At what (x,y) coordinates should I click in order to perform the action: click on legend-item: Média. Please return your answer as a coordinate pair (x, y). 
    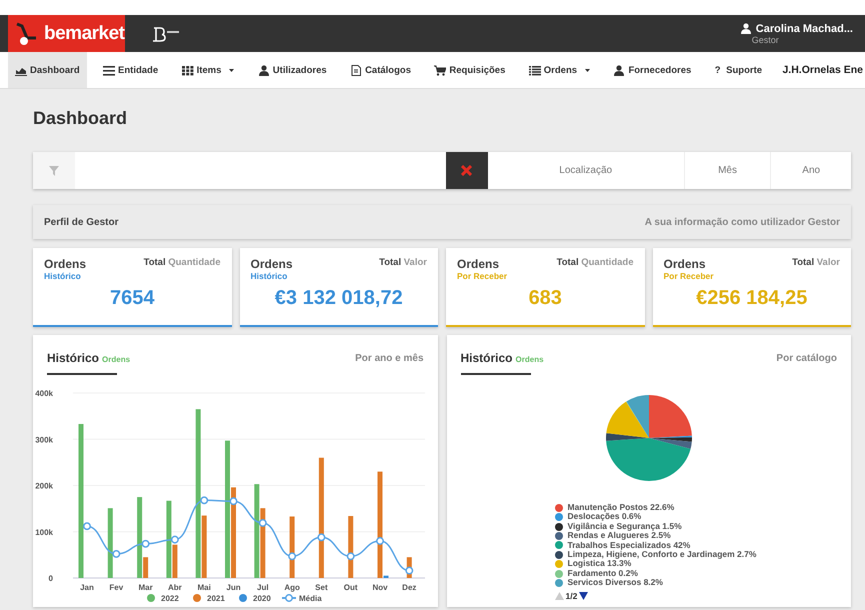
    Looking at the image, I should click on (302, 598).